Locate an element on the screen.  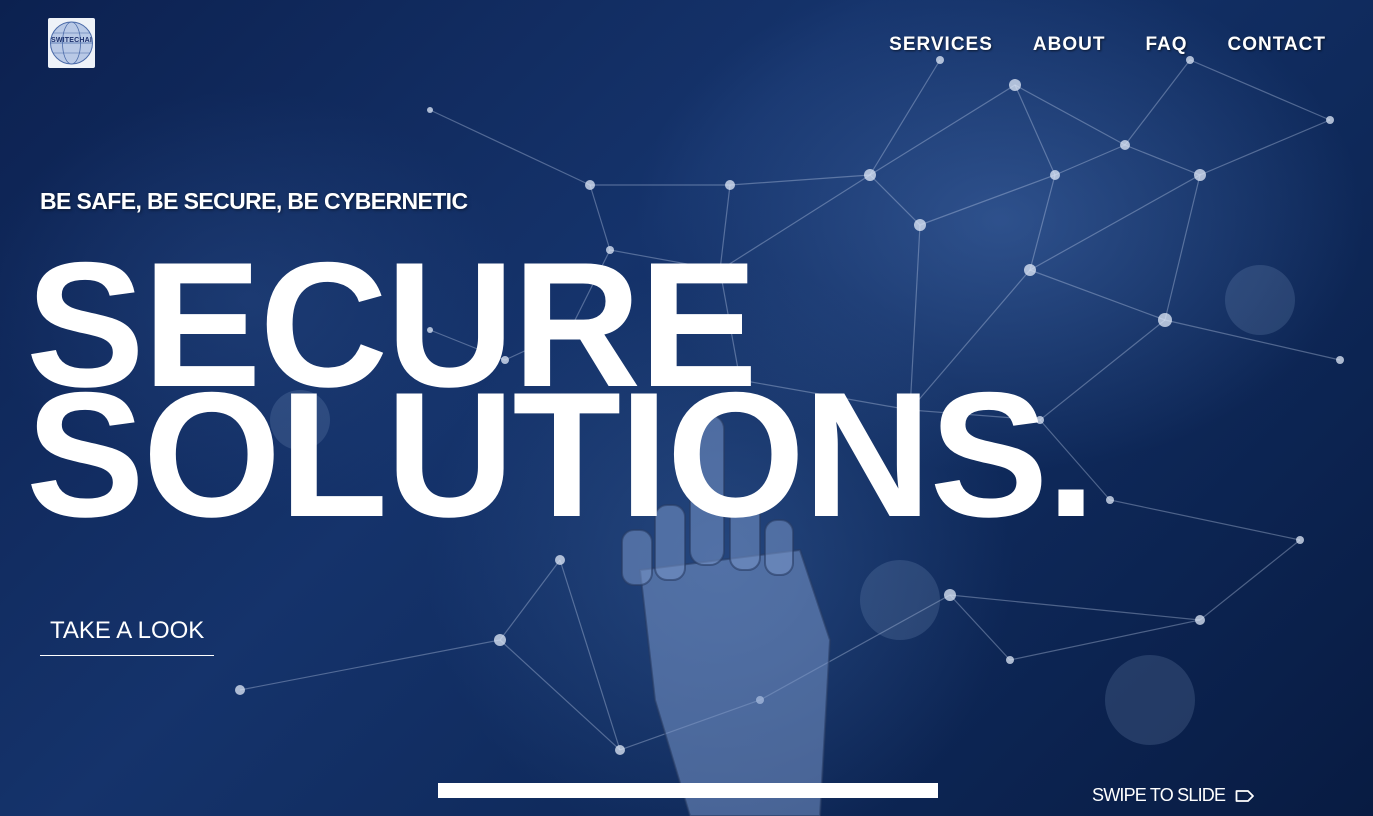
swipe-label: SWIPE TO SLIDE is located at coordinates (1159, 795).